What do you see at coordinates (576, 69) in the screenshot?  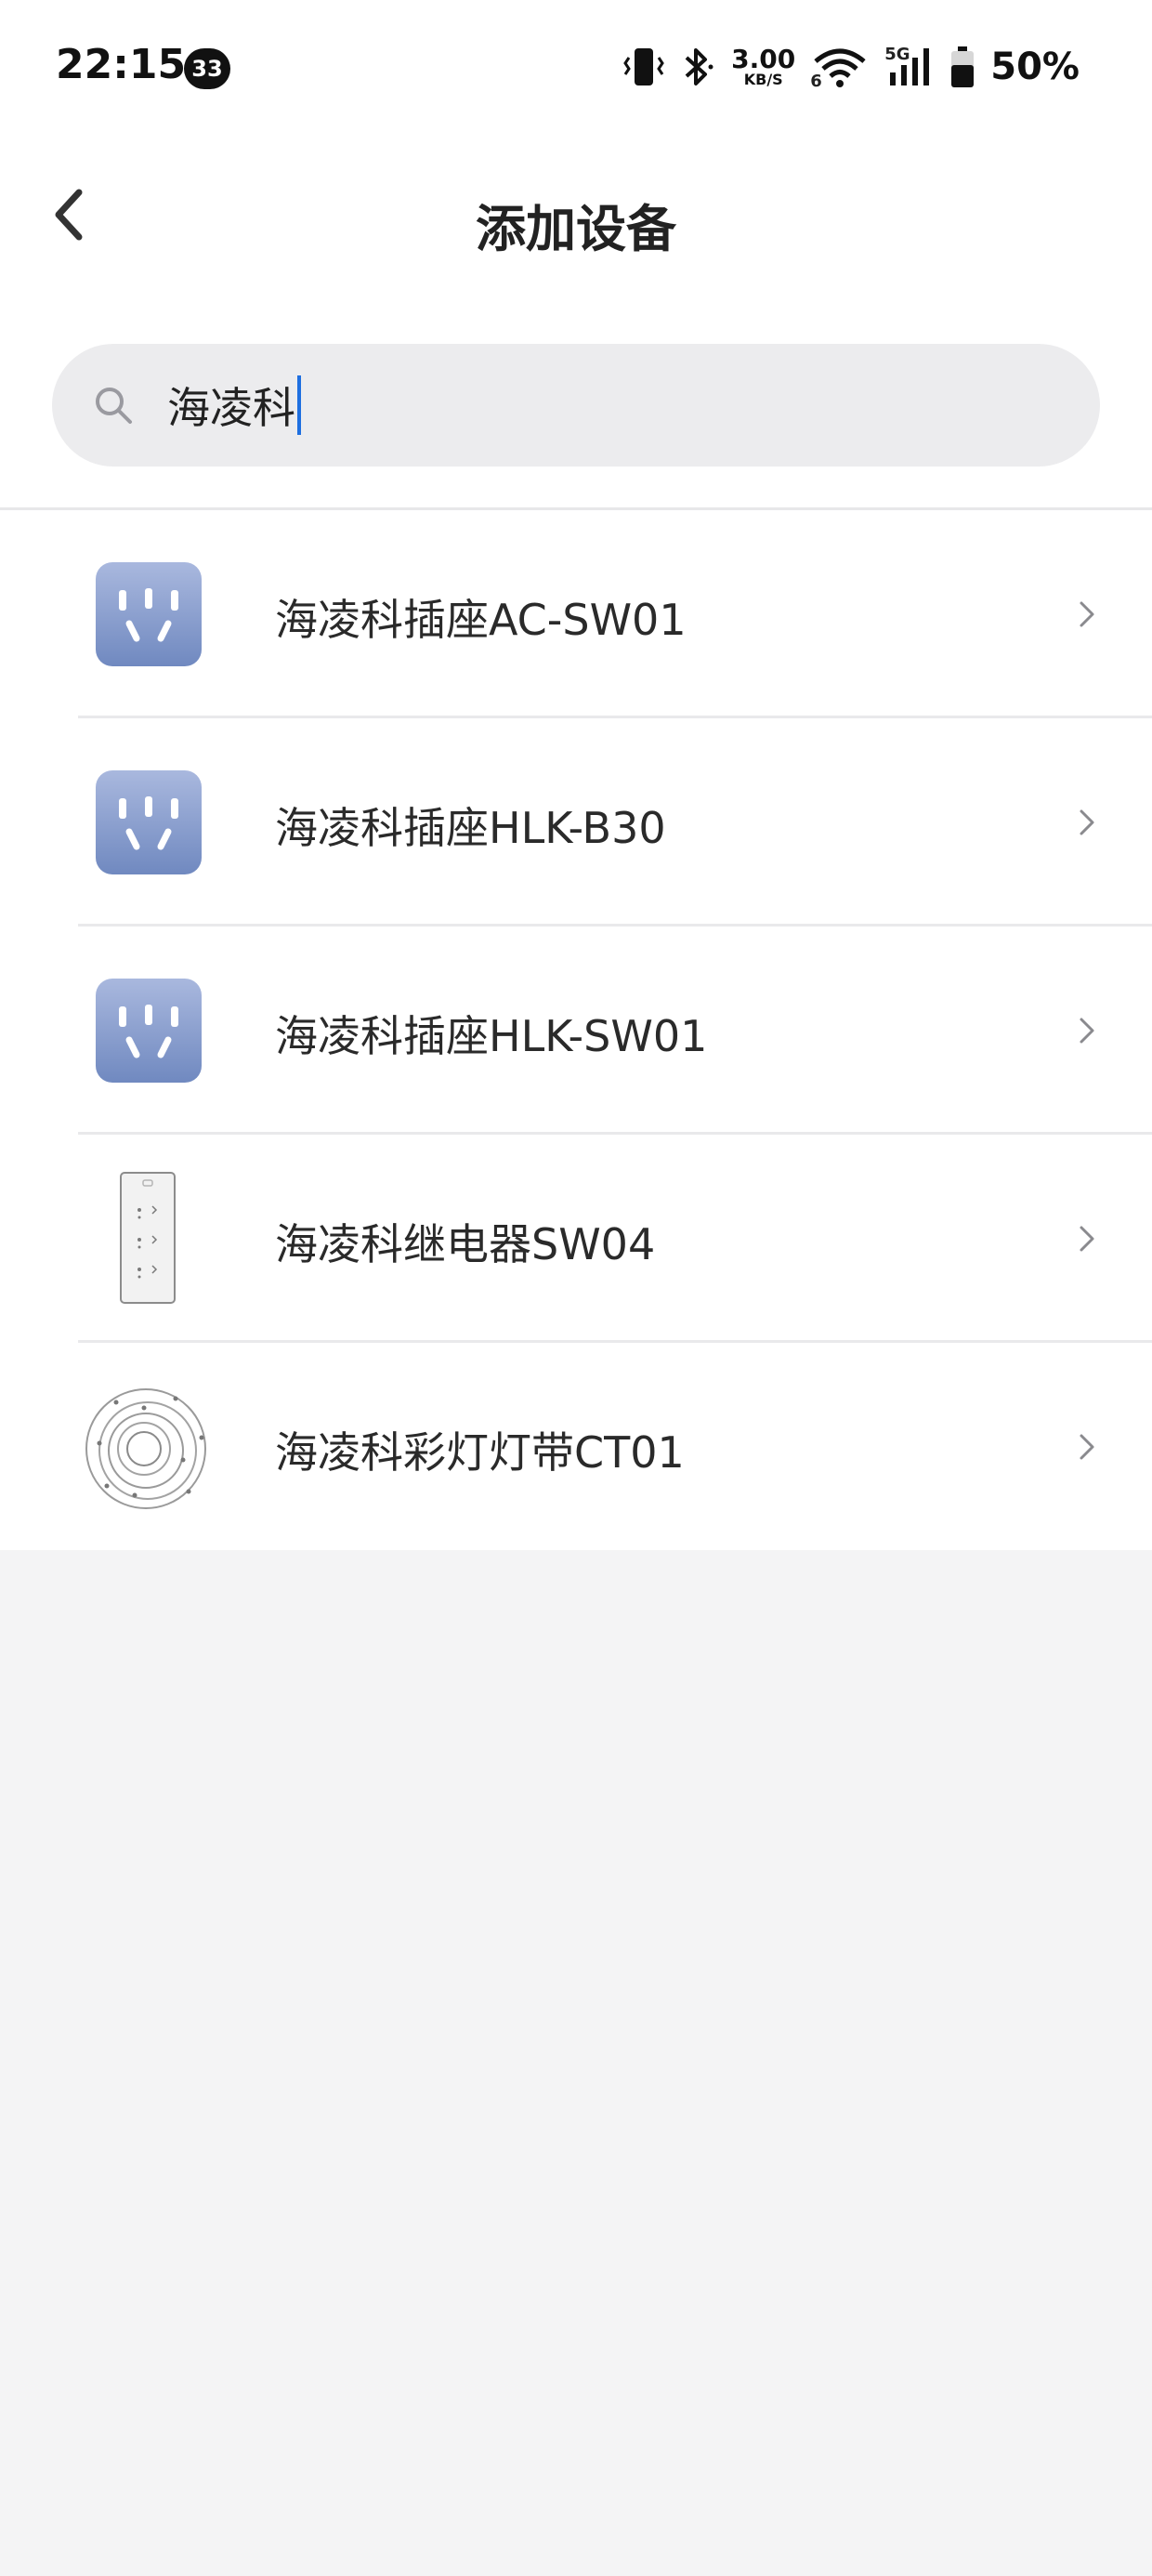 I see `status-bar: 22:15 33 3.00 KB/S 6 5G 50%` at bounding box center [576, 69].